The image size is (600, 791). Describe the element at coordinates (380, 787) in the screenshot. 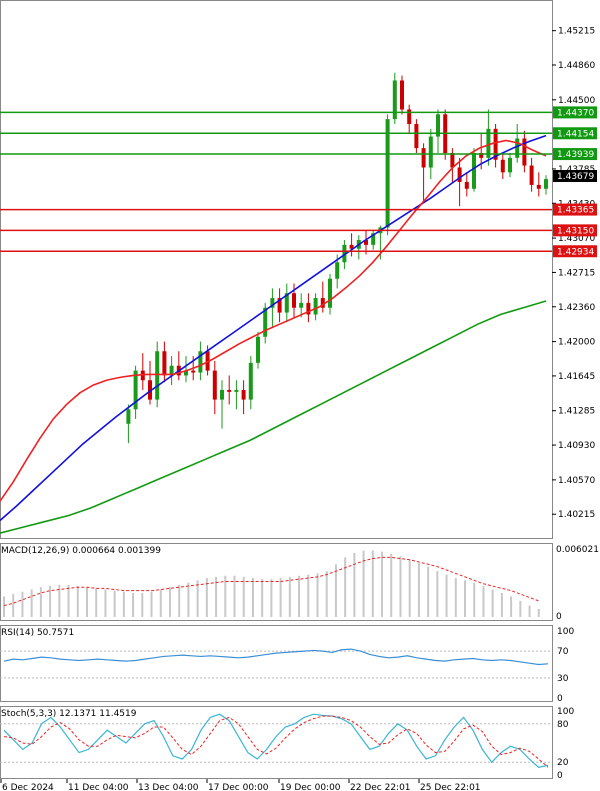

I see `x-tick-label: 22 Dec 22:01` at that location.